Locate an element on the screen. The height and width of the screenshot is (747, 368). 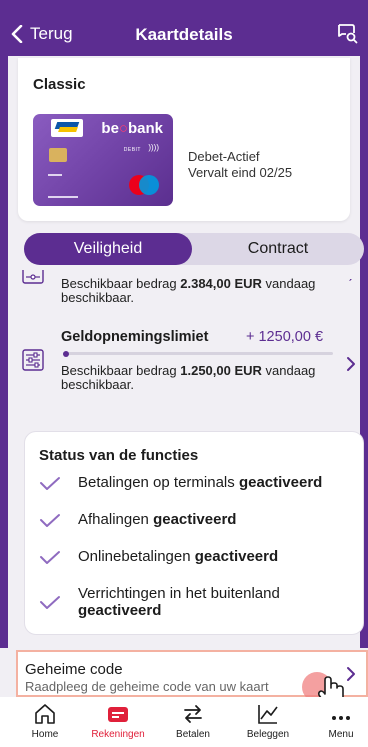
chat-search-icon is located at coordinates (347, 33).